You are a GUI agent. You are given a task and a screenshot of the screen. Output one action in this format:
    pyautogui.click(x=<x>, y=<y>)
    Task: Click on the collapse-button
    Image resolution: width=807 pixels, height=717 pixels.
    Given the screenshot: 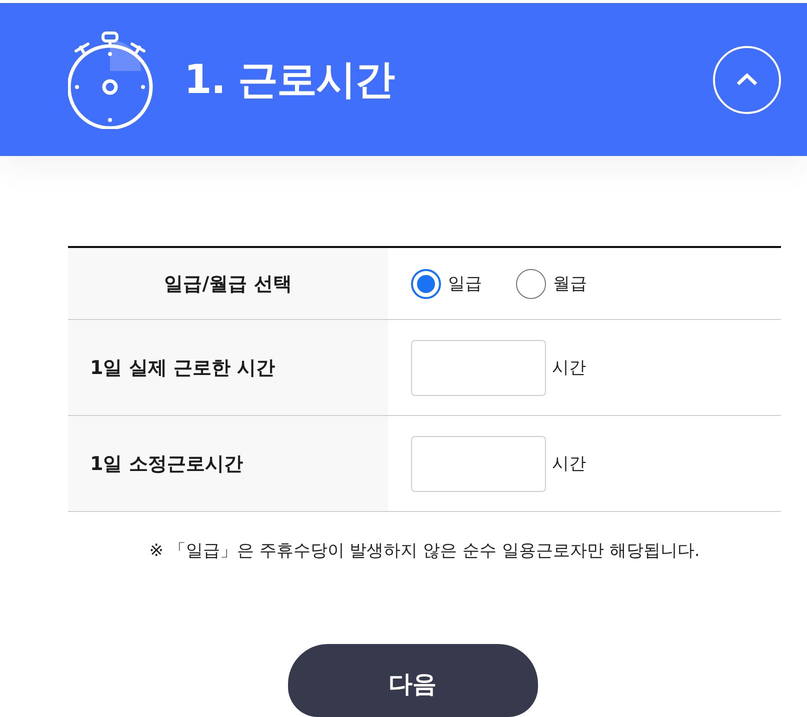 What is the action you would take?
    pyautogui.click(x=747, y=80)
    